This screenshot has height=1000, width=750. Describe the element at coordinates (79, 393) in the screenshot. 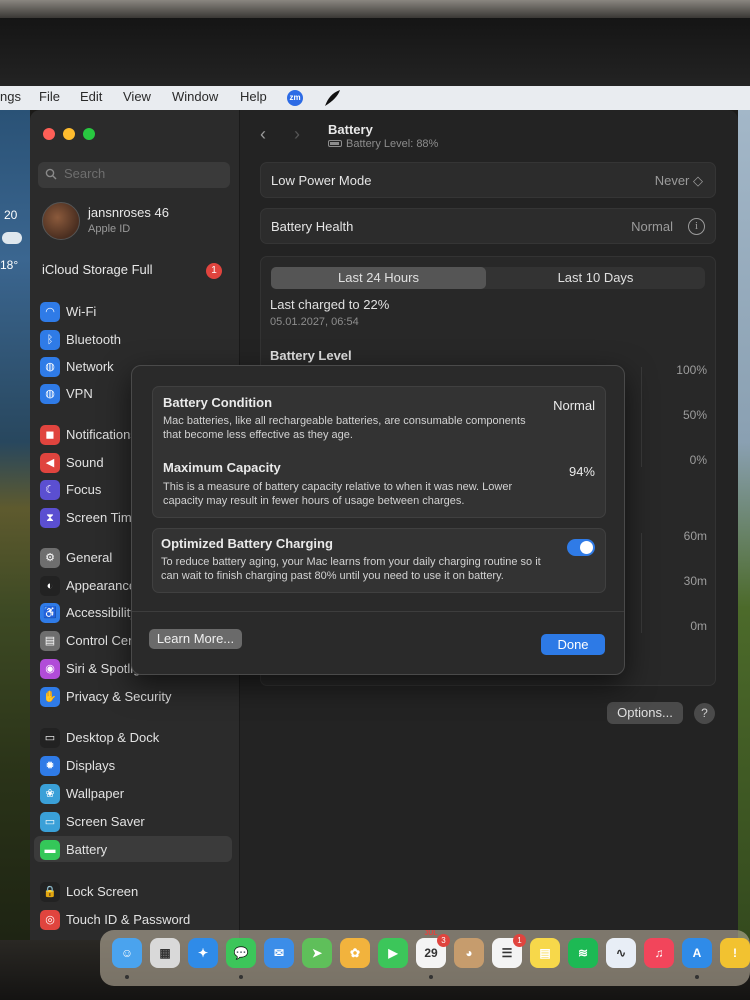

I see `sidebar-item-label: VPN` at that location.